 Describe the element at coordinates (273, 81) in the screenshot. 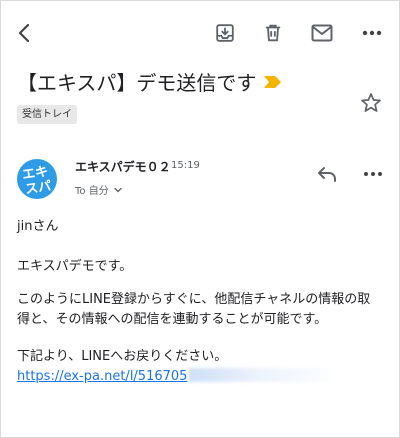

I see `importance-marker-icon` at that location.